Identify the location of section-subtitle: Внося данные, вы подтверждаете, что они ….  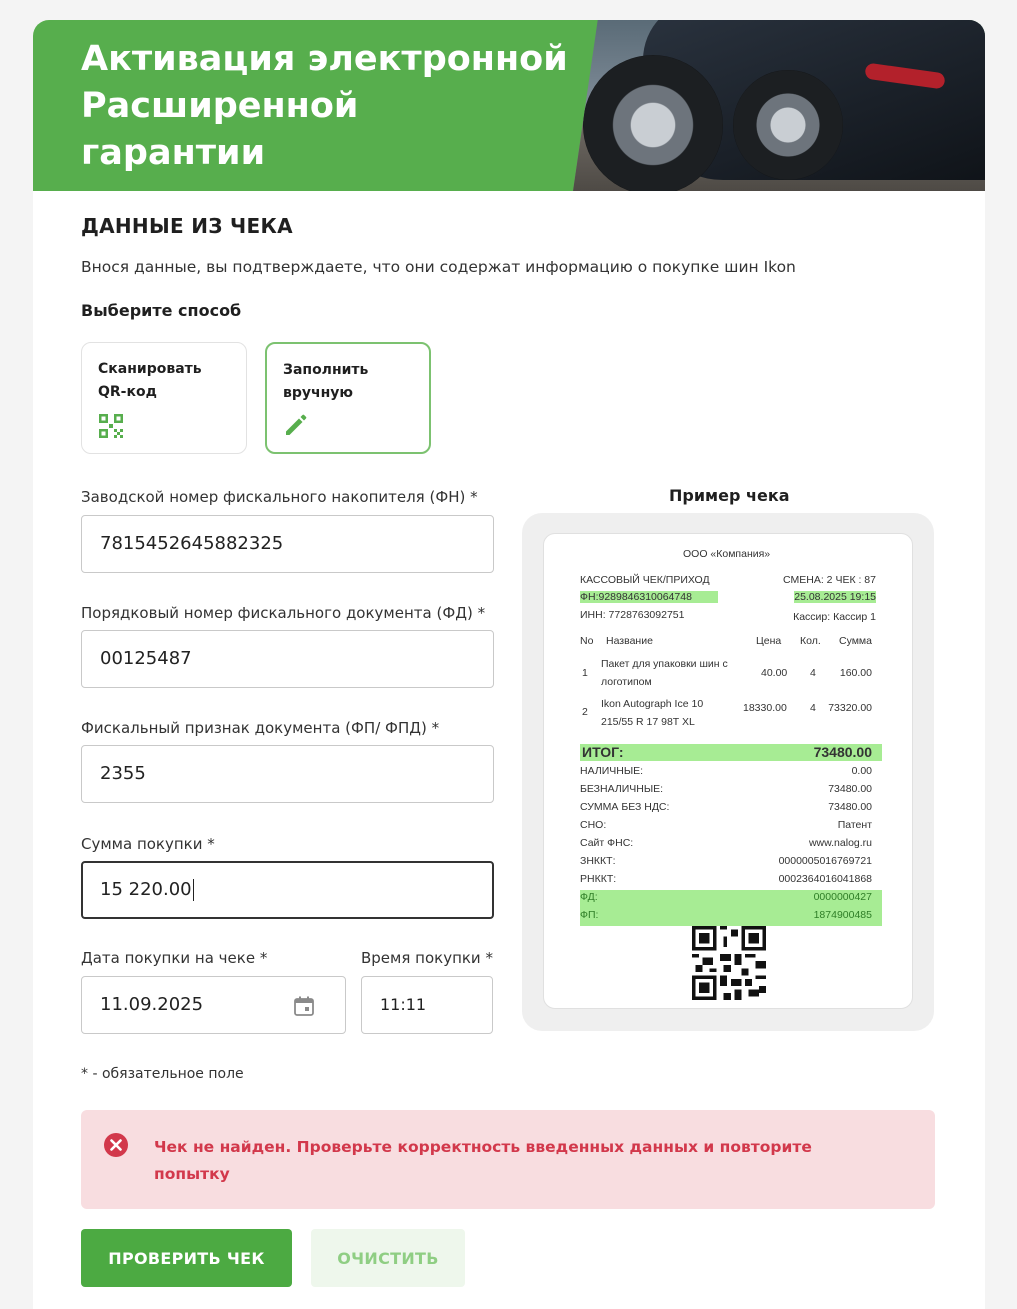
(438, 267).